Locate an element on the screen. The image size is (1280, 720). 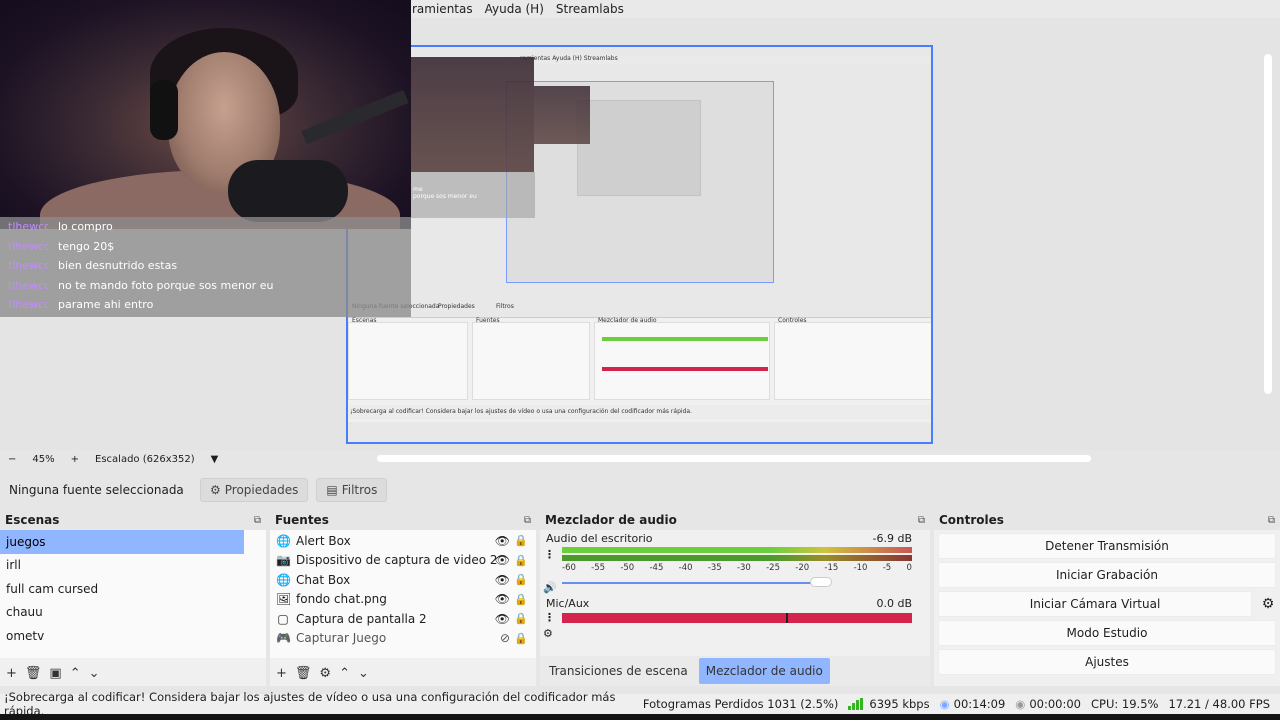
zoom-percent: 45% is located at coordinates (43, 459).